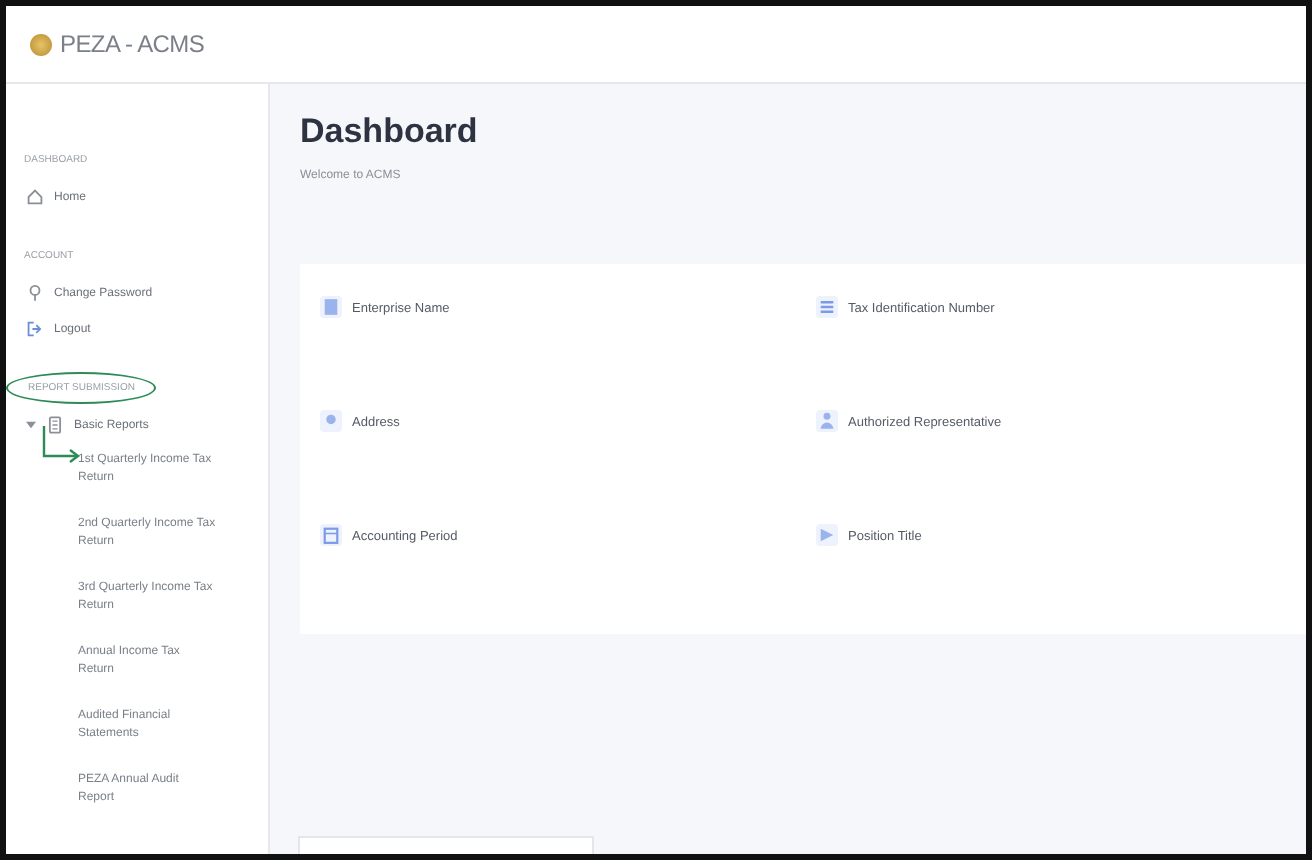 The height and width of the screenshot is (860, 1312). Describe the element at coordinates (35, 329) in the screenshot. I see `logout-icon` at that location.